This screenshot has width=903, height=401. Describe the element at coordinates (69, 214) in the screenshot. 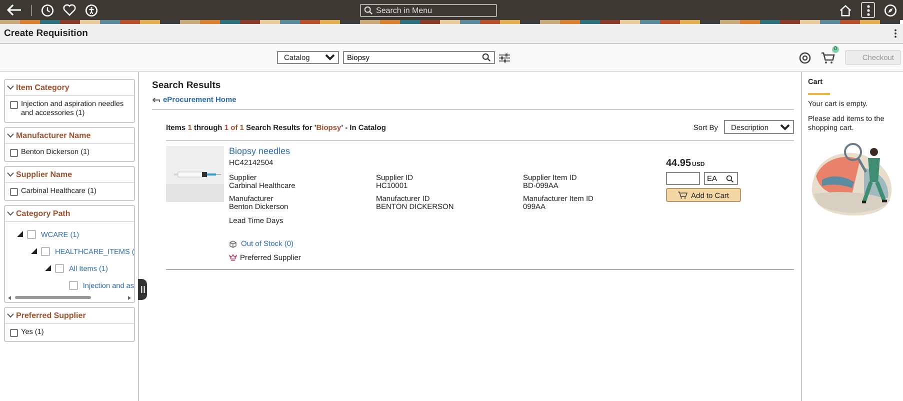

I see `filter-header: Category Path` at that location.